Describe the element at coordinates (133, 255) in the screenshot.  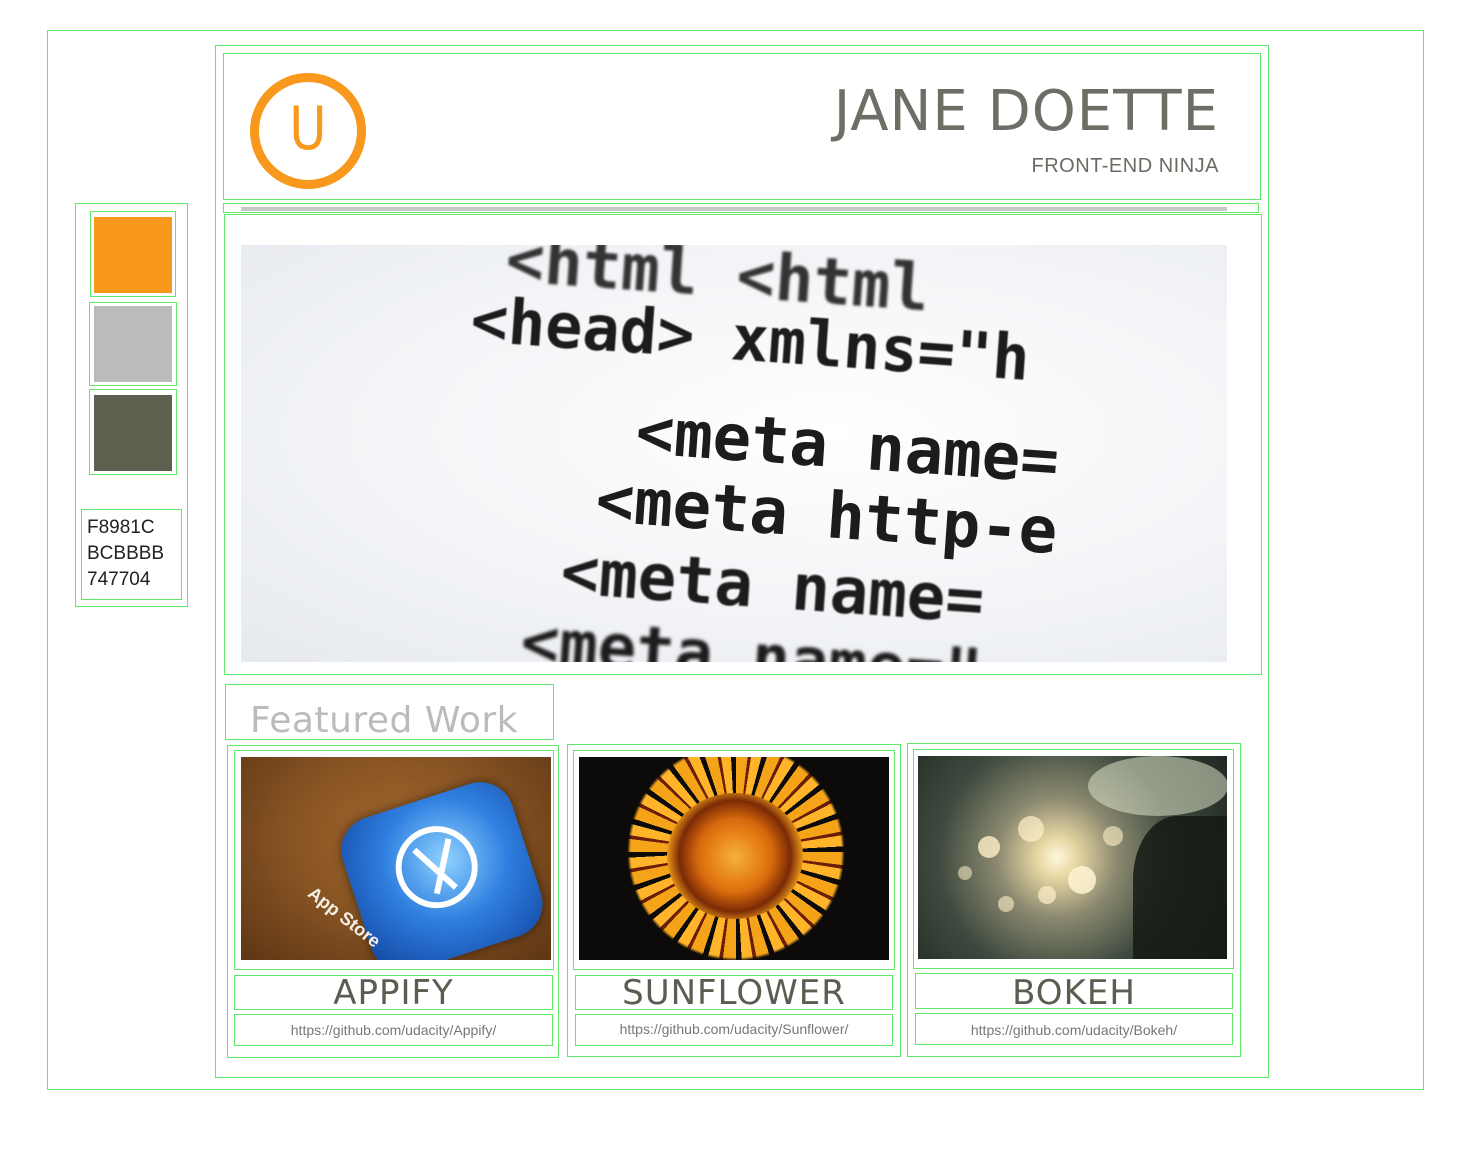
I see `swatch-orange` at that location.